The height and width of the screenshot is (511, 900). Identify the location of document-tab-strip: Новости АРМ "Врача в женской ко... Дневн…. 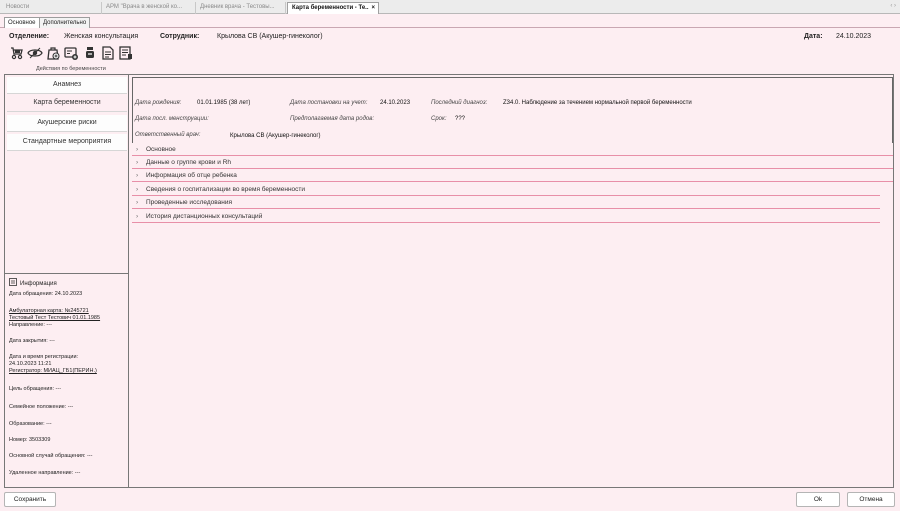
(450, 7).